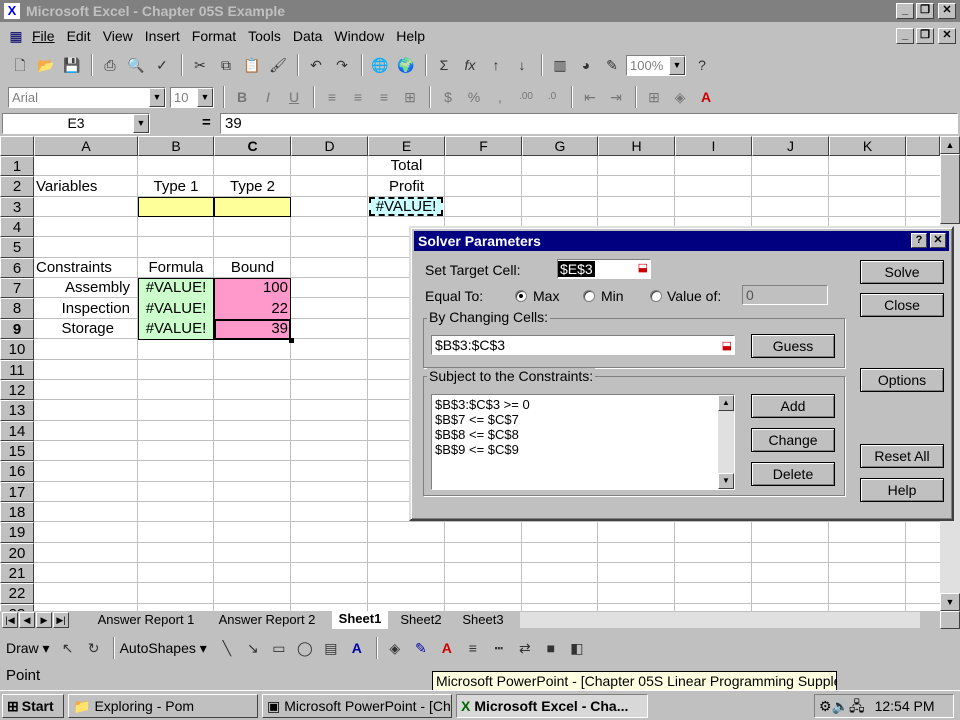 Image resolution: width=960 pixels, height=720 pixels. Describe the element at coordinates (406, 146) in the screenshot. I see `column-header-e: E` at that location.